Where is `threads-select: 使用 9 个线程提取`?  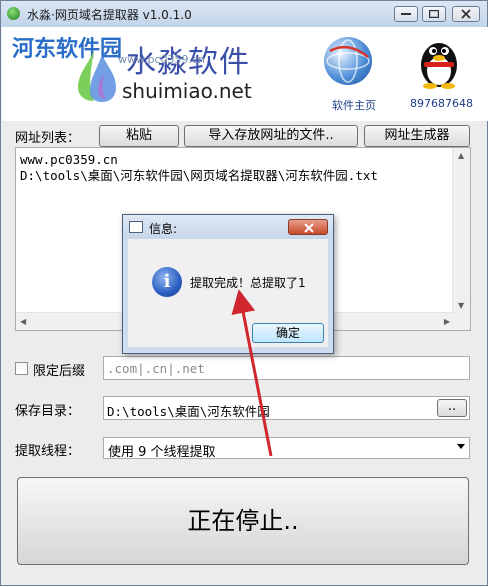 threads-select: 使用 9 个线程提取 is located at coordinates (286, 448).